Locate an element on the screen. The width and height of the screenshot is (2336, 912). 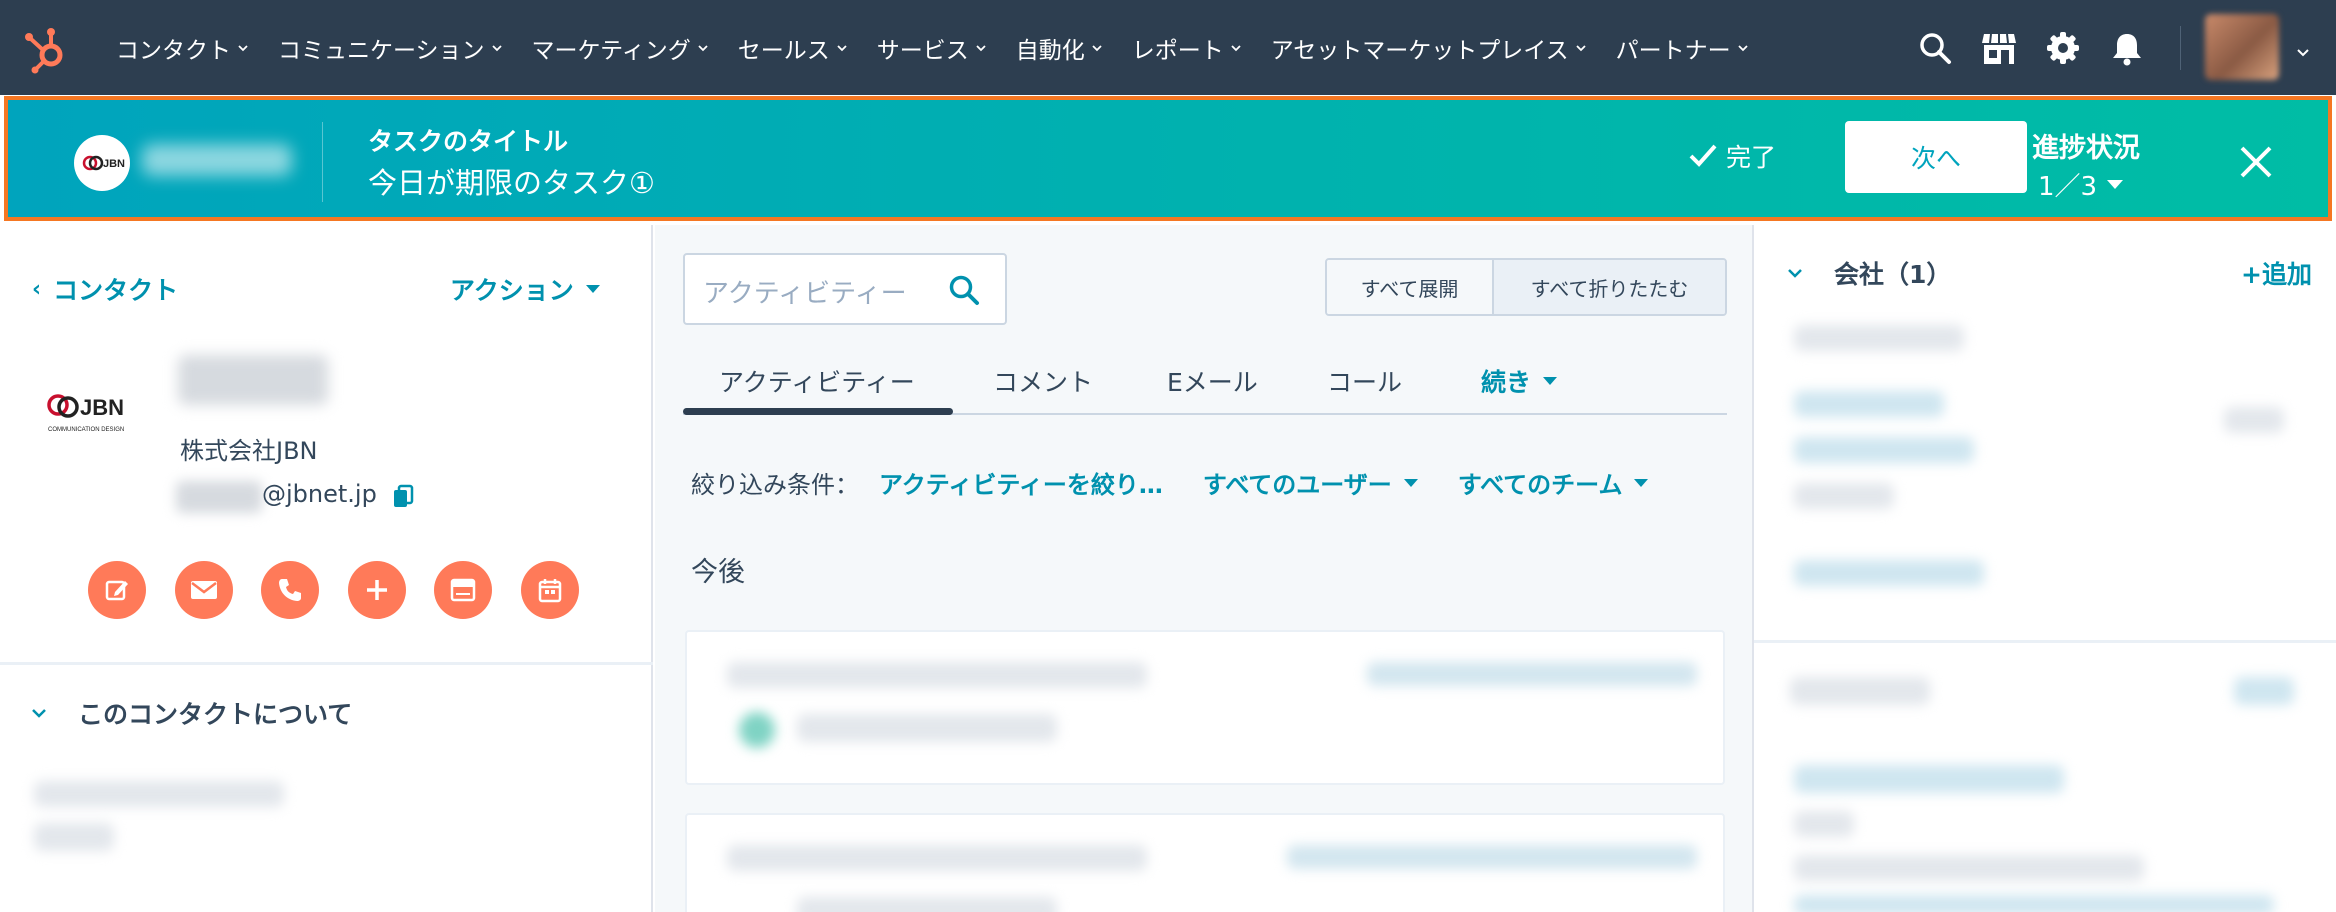
meeting-button is located at coordinates (463, 590).